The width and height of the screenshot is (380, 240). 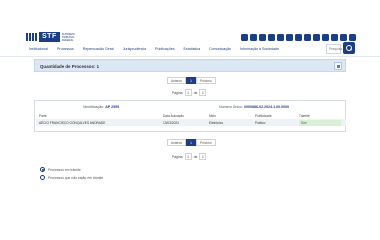 What do you see at coordinates (216, 122) in the screenshot?
I see `cell-meio: Eletrônico` at bounding box center [216, 122].